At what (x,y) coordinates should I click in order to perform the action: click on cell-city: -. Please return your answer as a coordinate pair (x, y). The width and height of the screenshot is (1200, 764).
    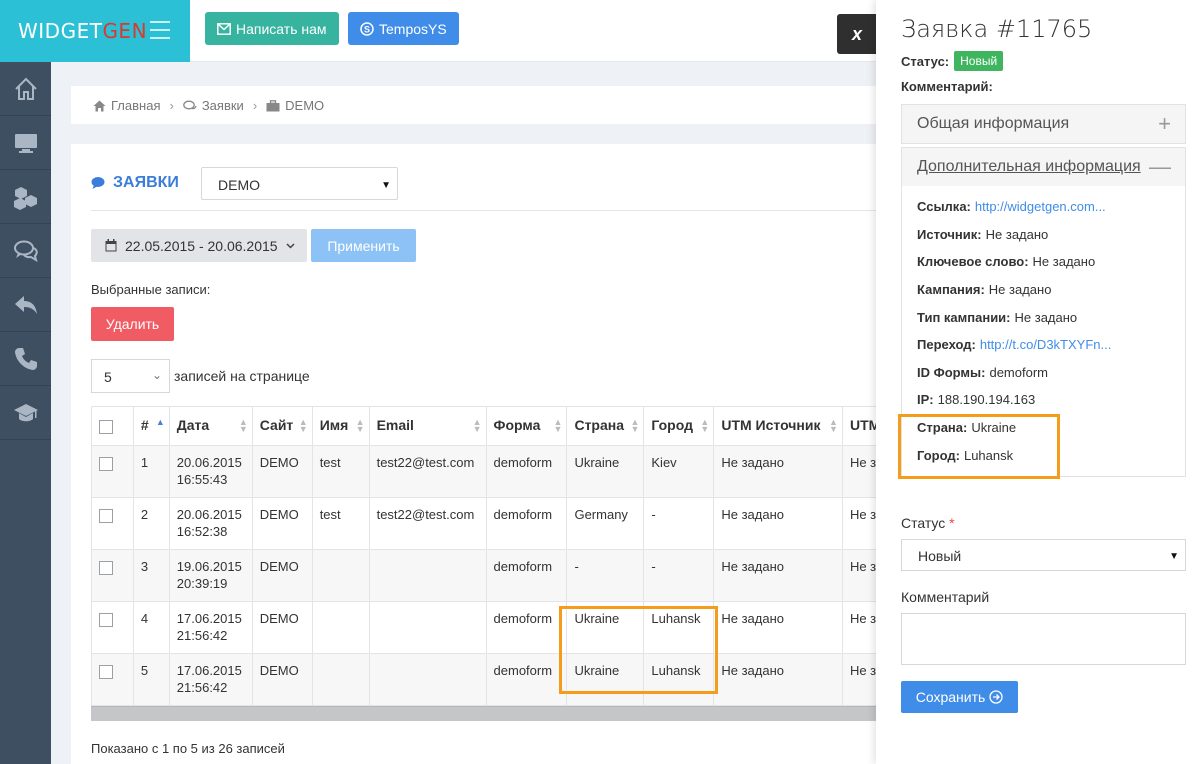
    Looking at the image, I should click on (679, 523).